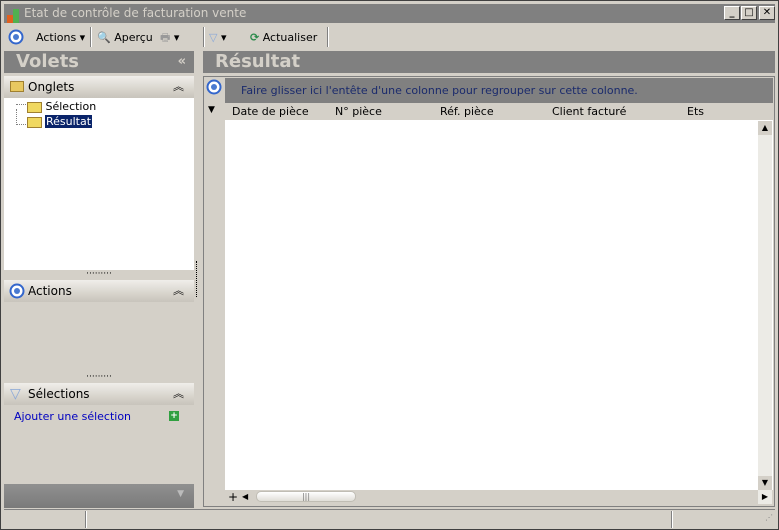 The height and width of the screenshot is (530, 779). Describe the element at coordinates (104, 37) in the screenshot. I see `magnifier-icon: 🔍` at that location.